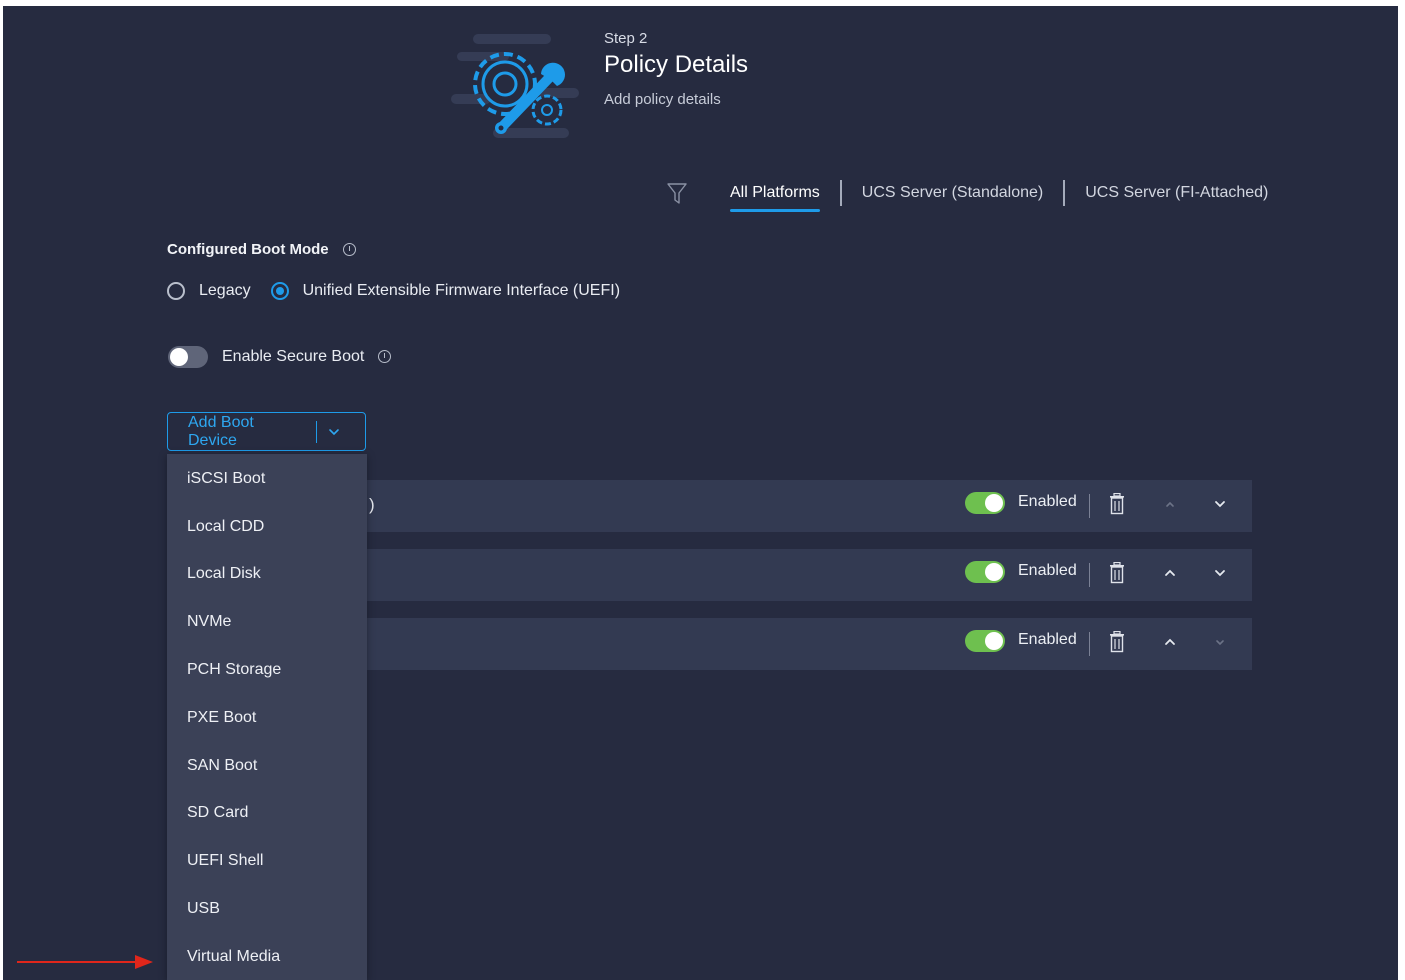 The height and width of the screenshot is (980, 1405). Describe the element at coordinates (279, 291) in the screenshot. I see `uefi-radio` at that location.